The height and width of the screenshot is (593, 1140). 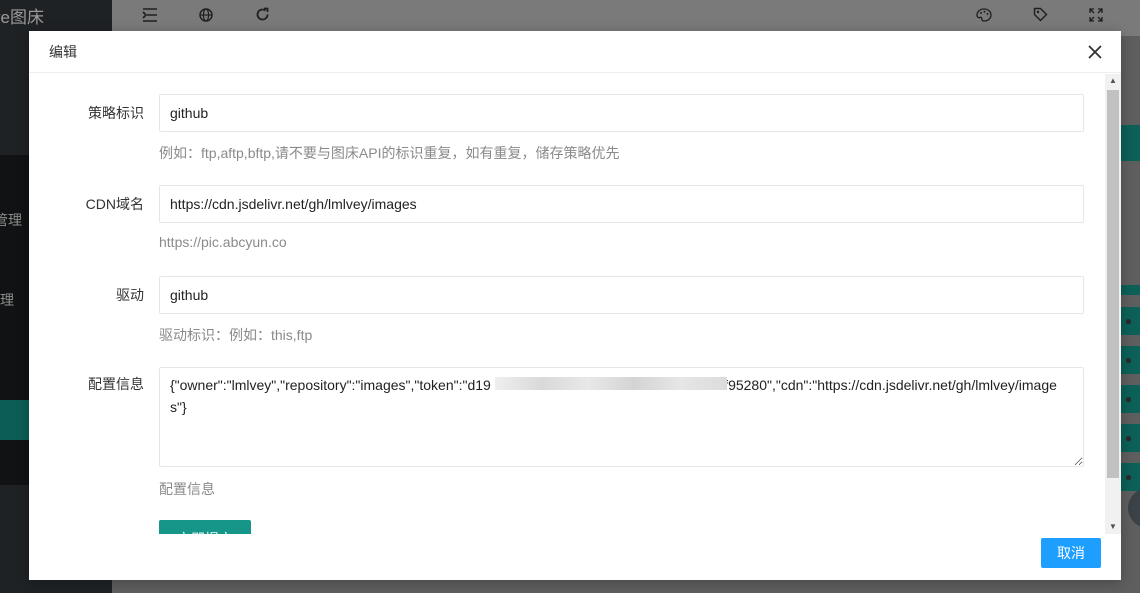 What do you see at coordinates (1113, 81) in the screenshot?
I see `scroll-up-icon: ▲` at bounding box center [1113, 81].